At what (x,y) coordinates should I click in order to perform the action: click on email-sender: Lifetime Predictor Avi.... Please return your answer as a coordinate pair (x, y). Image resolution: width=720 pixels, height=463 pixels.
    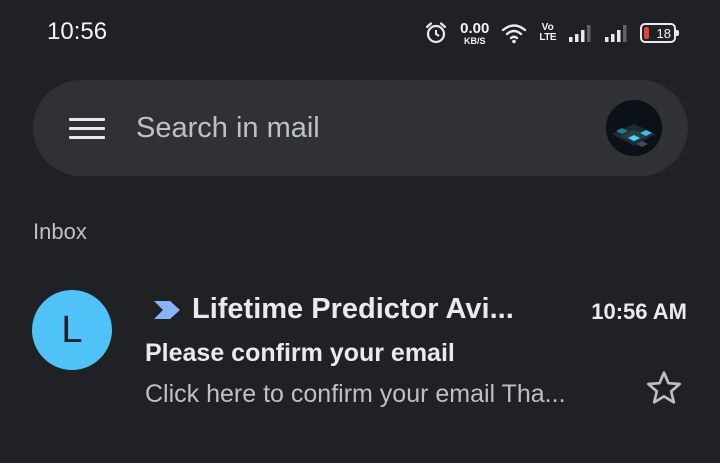
    Looking at the image, I should click on (353, 309).